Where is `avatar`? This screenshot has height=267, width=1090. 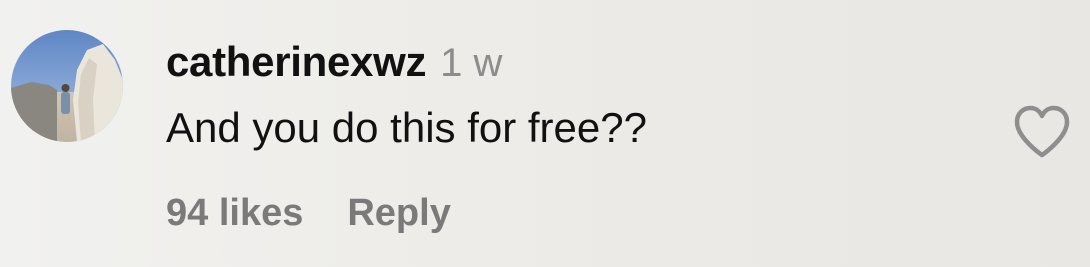
avatar is located at coordinates (67, 86).